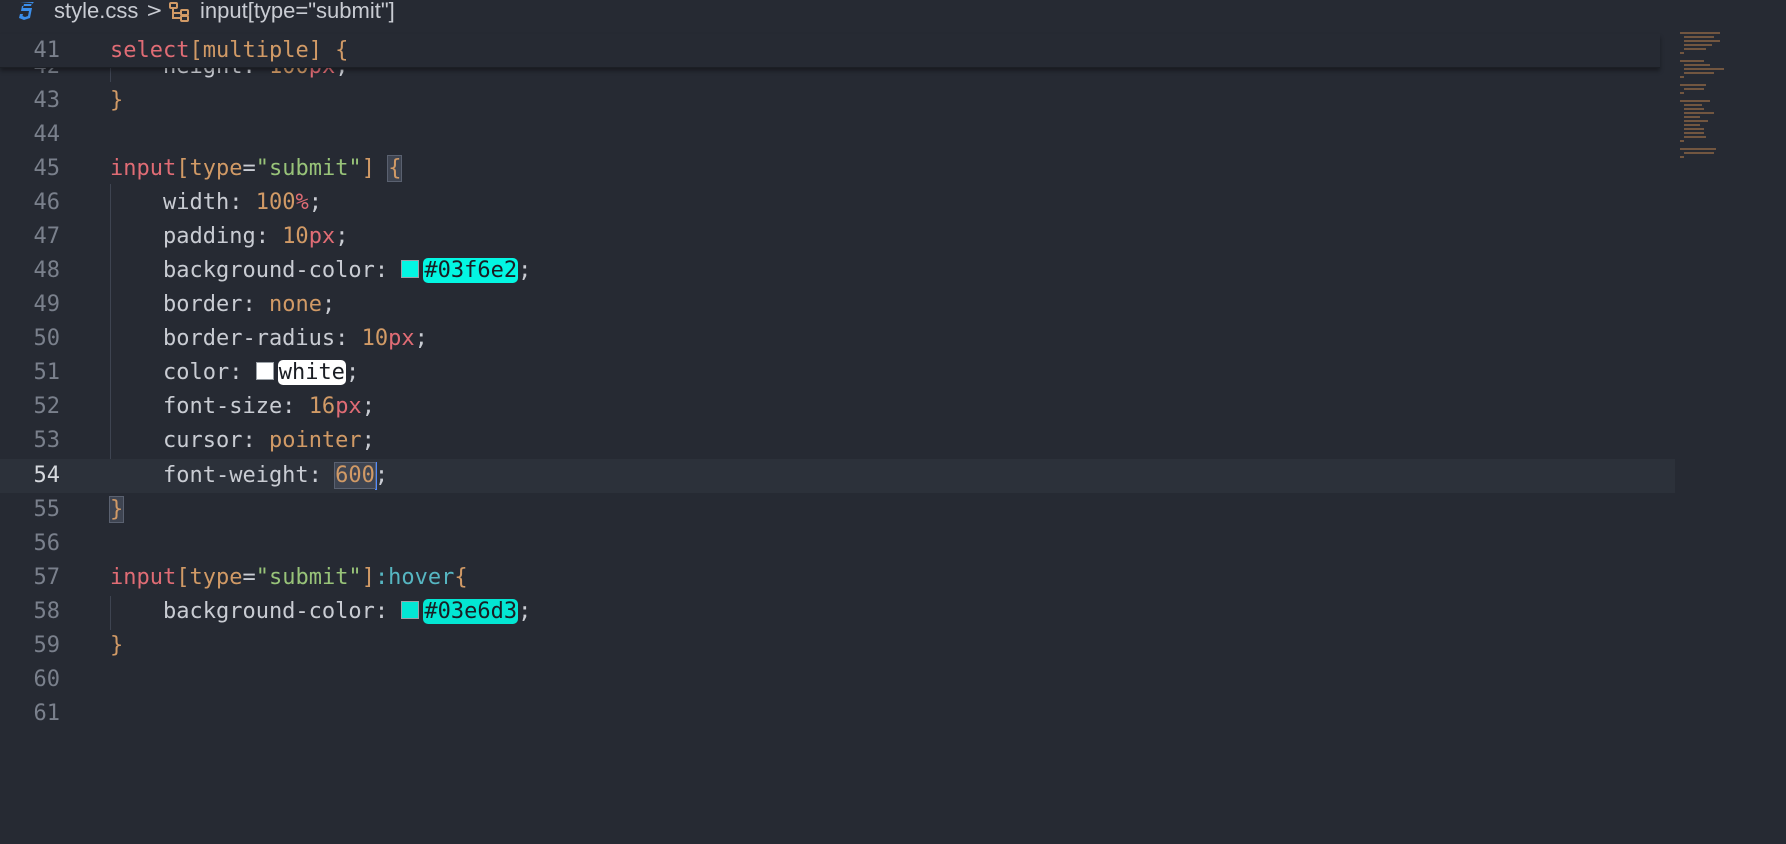  Describe the element at coordinates (47, 440) in the screenshot. I see `line-number: 53` at that location.